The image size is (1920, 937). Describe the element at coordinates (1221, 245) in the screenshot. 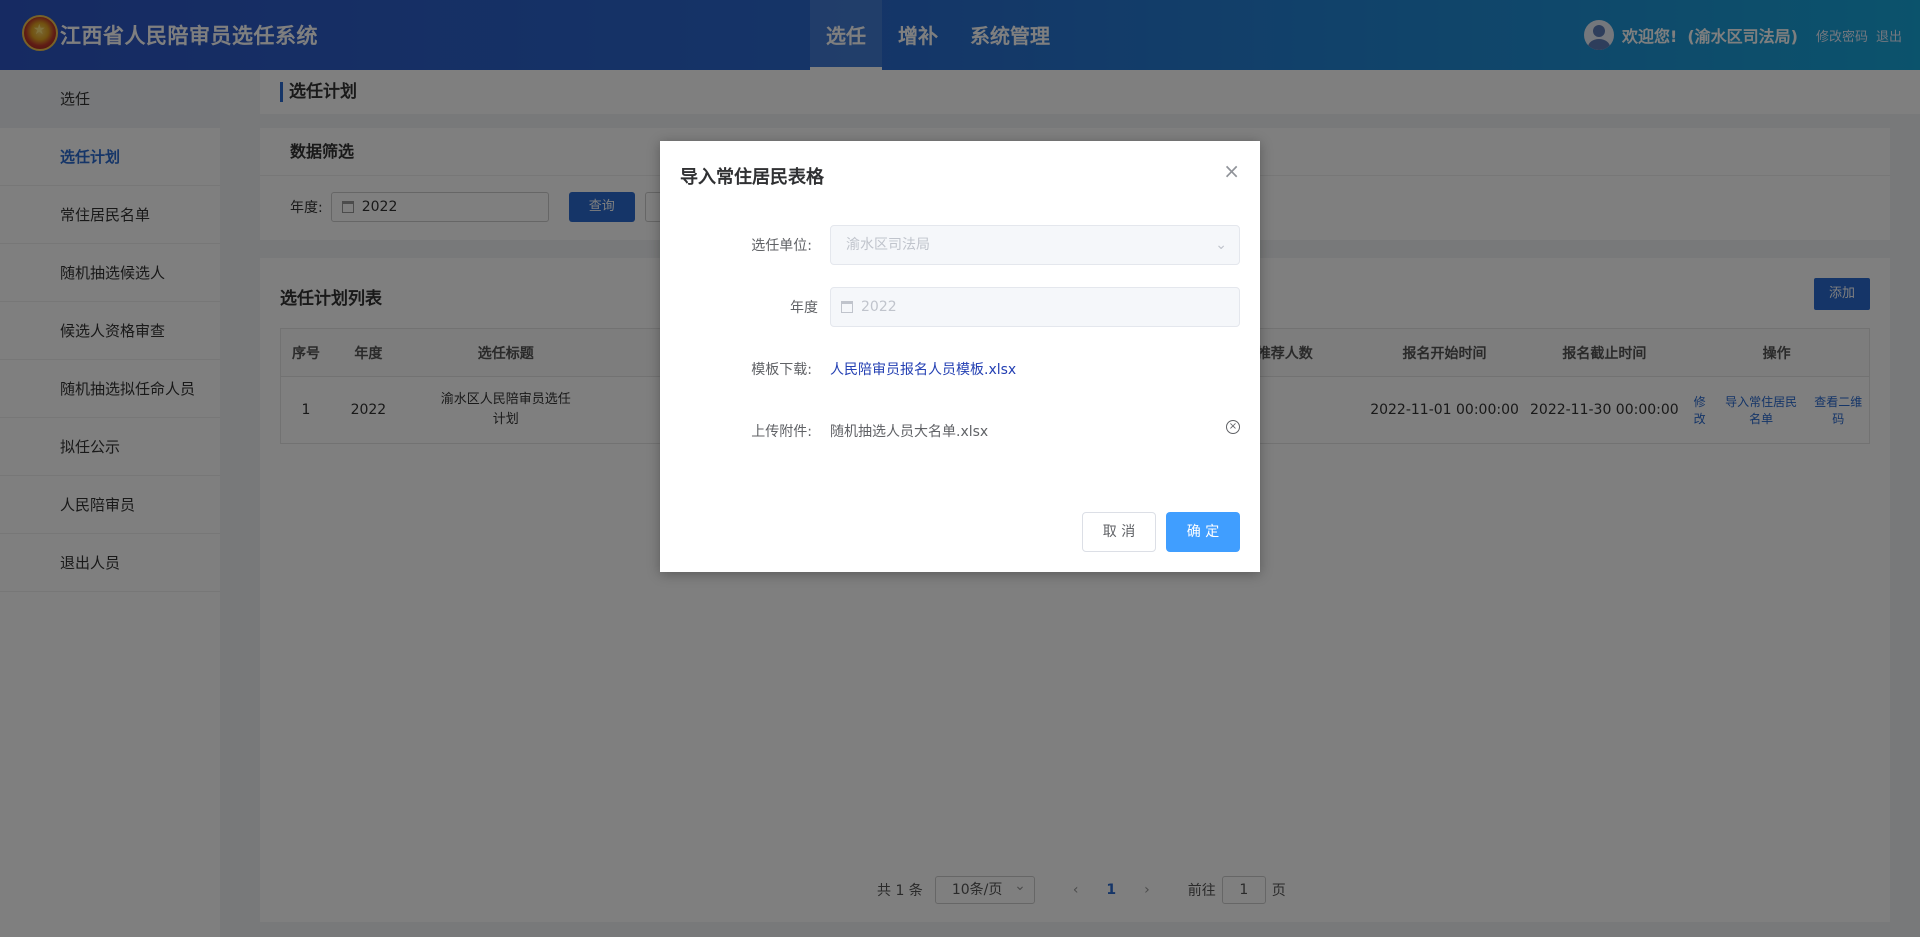

I see `chevron-down-icon: ⌄` at that location.